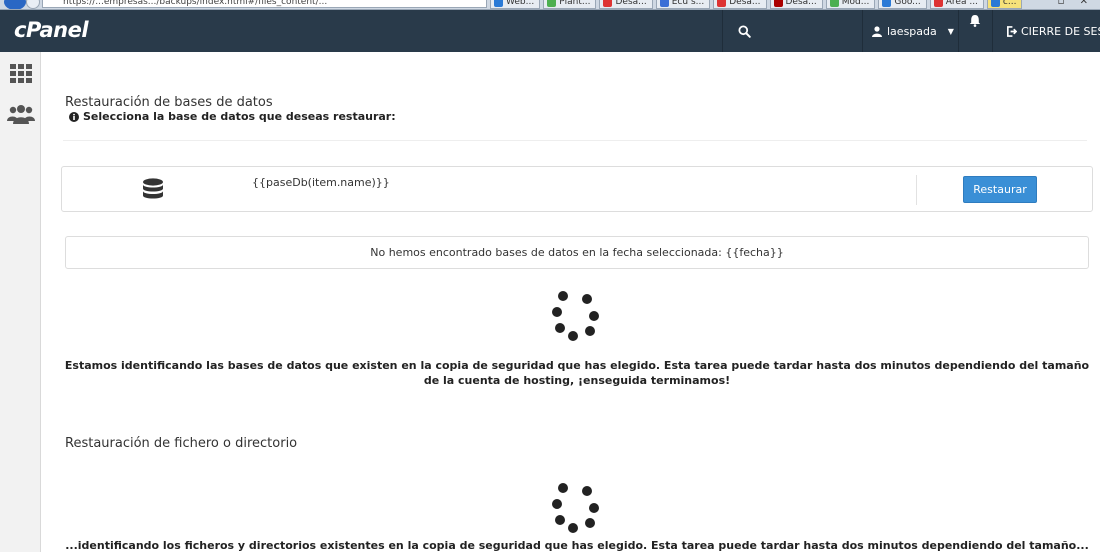 This screenshot has height=552, width=1100. I want to click on user-icon, so click(877, 31).